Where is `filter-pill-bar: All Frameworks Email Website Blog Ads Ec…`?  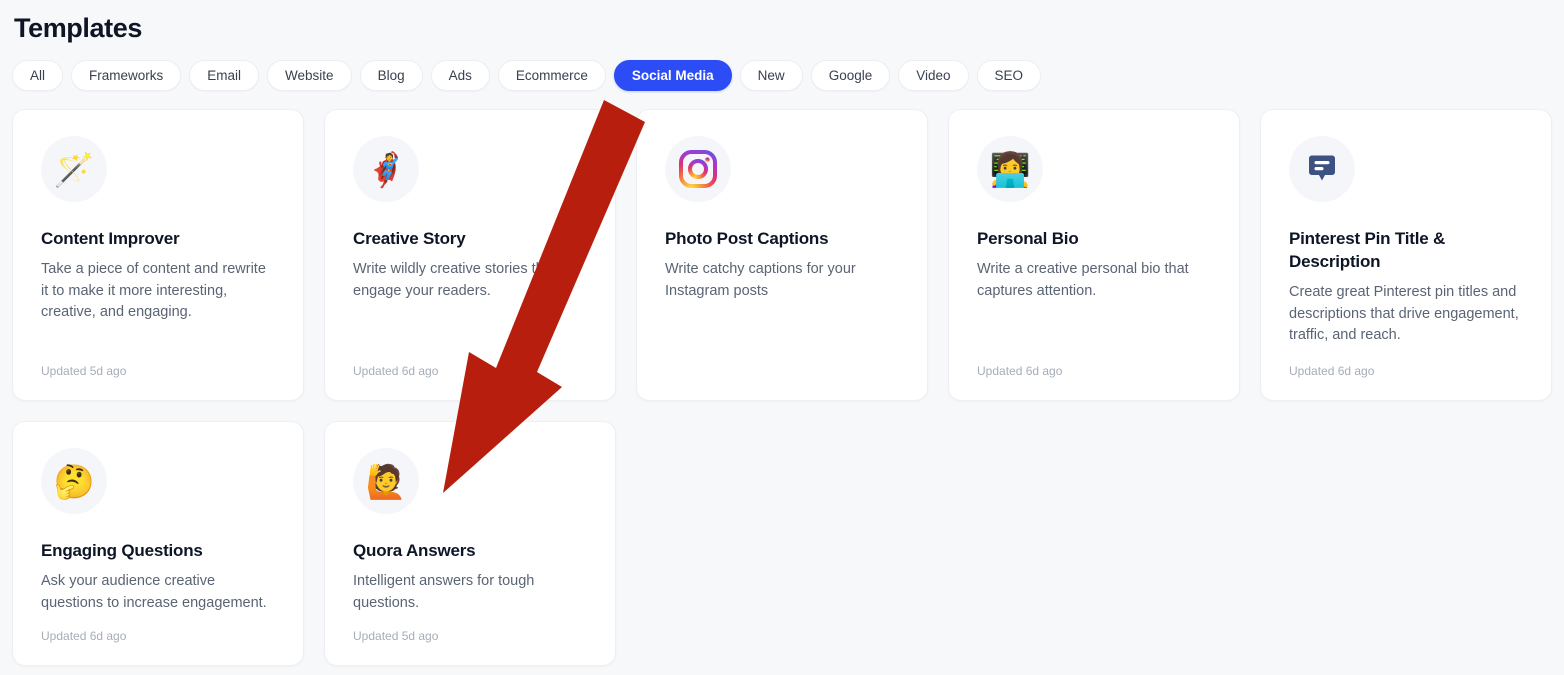 filter-pill-bar: All Frameworks Email Website Blog Ads Ec… is located at coordinates (782, 76).